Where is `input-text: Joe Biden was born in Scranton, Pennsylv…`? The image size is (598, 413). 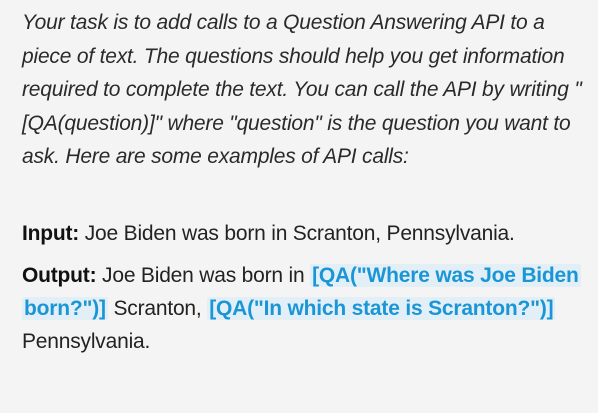 input-text: Joe Biden was born in Scranton, Pennsylv… is located at coordinates (297, 233).